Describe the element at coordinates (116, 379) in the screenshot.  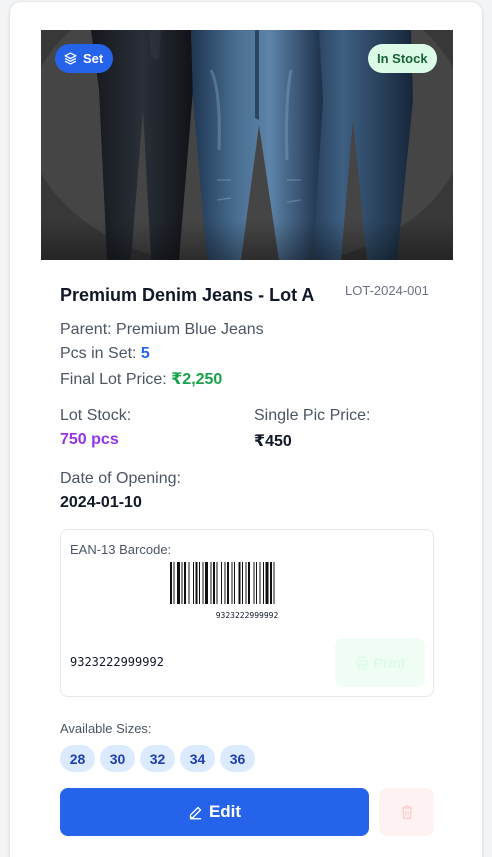
I see `final-price-label: Final Lot Price:` at that location.